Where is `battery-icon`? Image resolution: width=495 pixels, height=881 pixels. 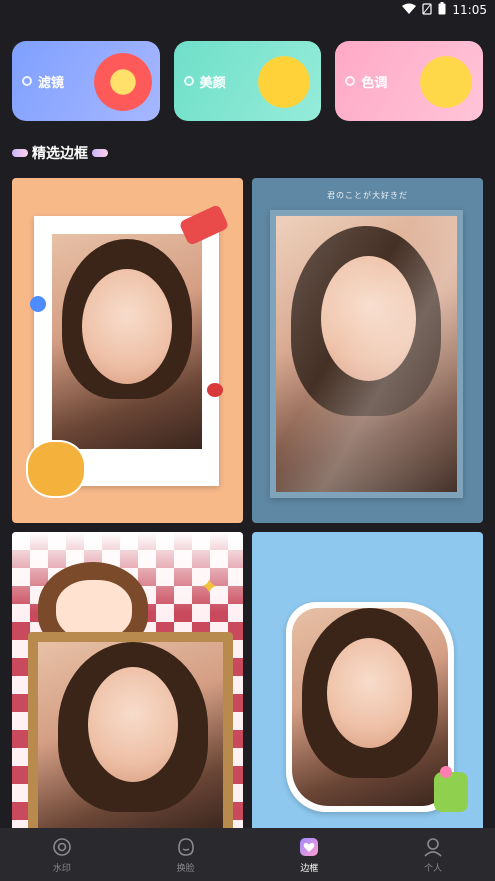 battery-icon is located at coordinates (442, 10).